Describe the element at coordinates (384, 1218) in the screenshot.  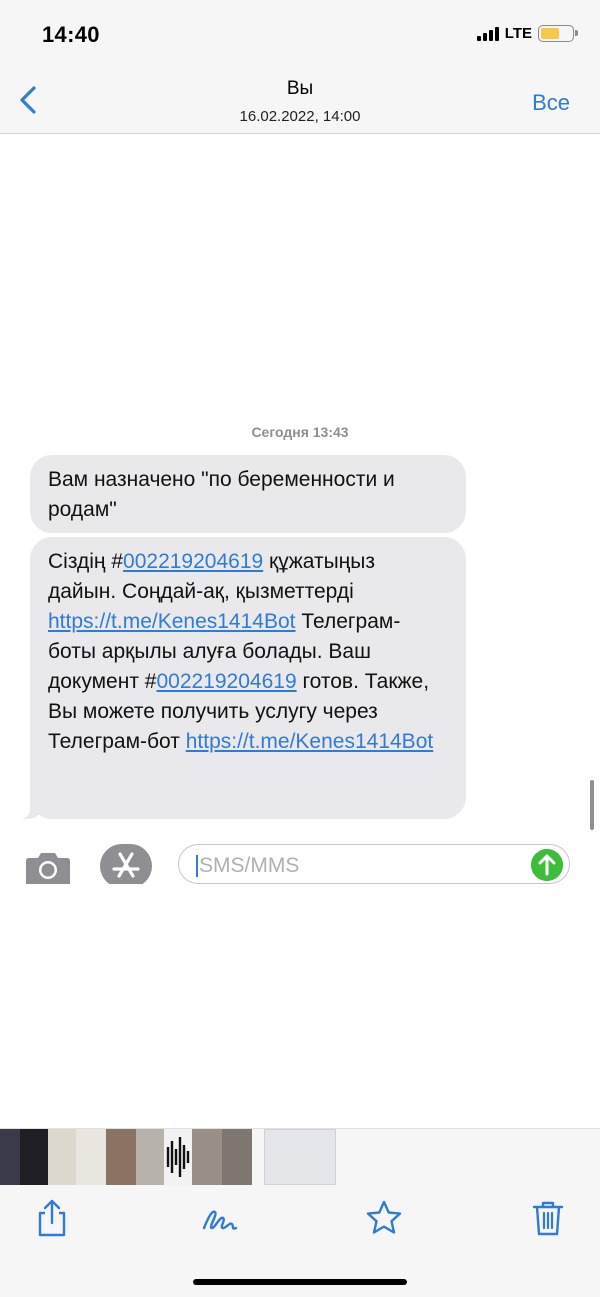
I see `star-icon` at that location.